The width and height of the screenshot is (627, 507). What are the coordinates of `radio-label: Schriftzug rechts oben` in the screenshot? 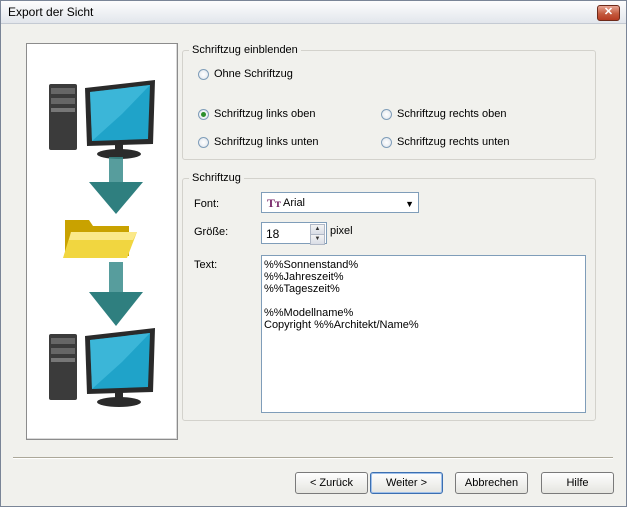 It's located at (452, 114).